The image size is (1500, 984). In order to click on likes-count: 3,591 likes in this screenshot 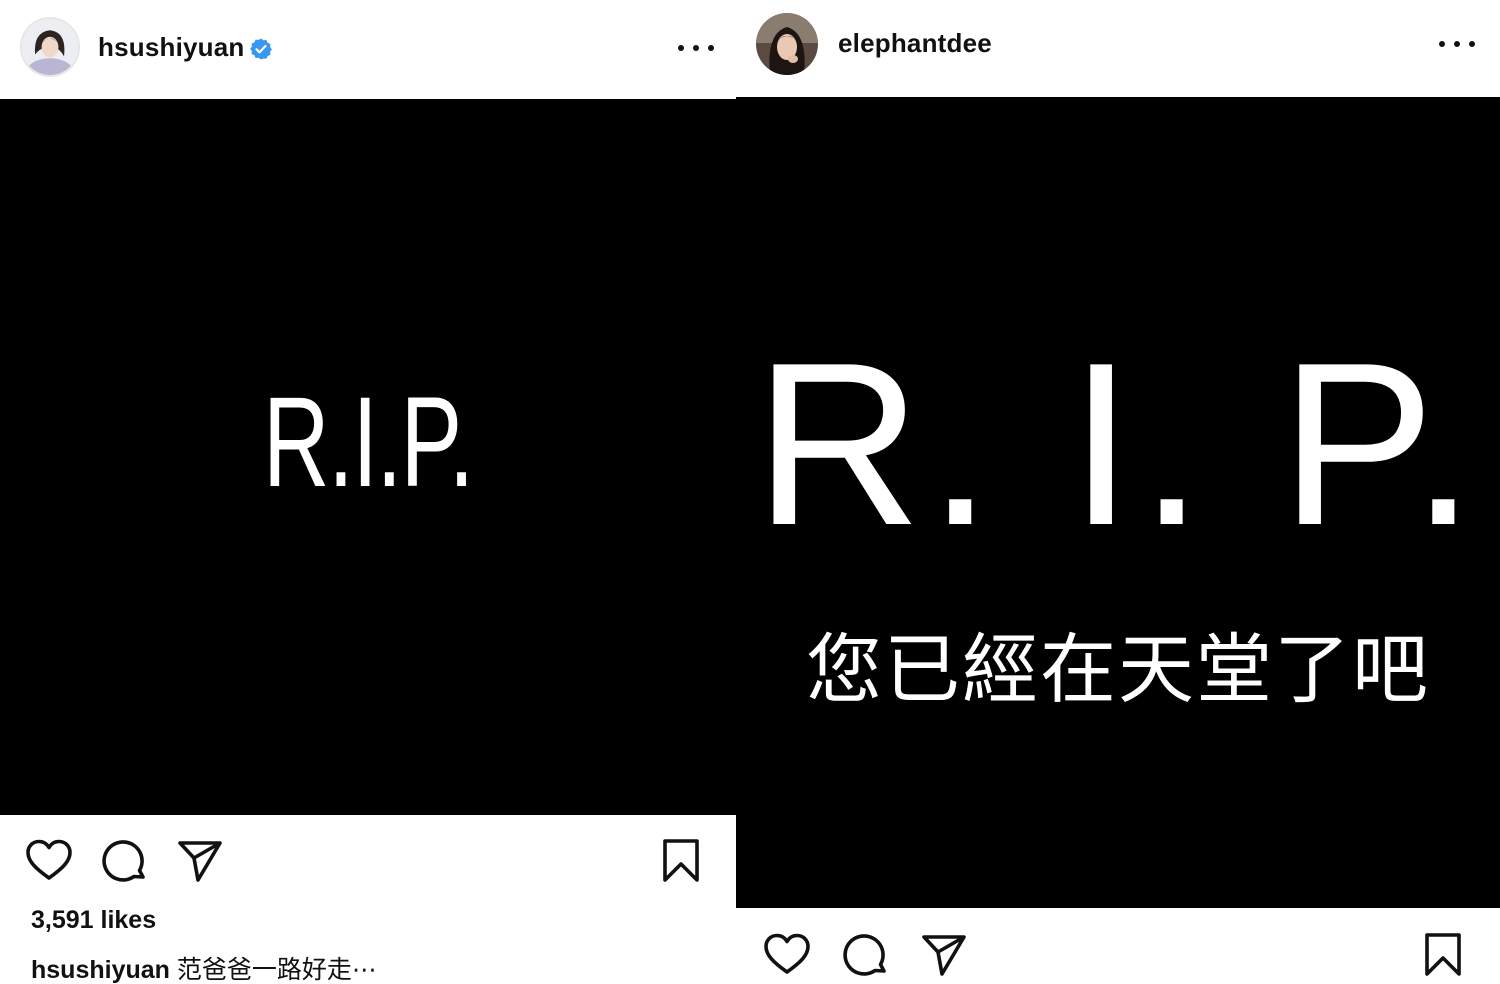, I will do `click(93, 920)`.